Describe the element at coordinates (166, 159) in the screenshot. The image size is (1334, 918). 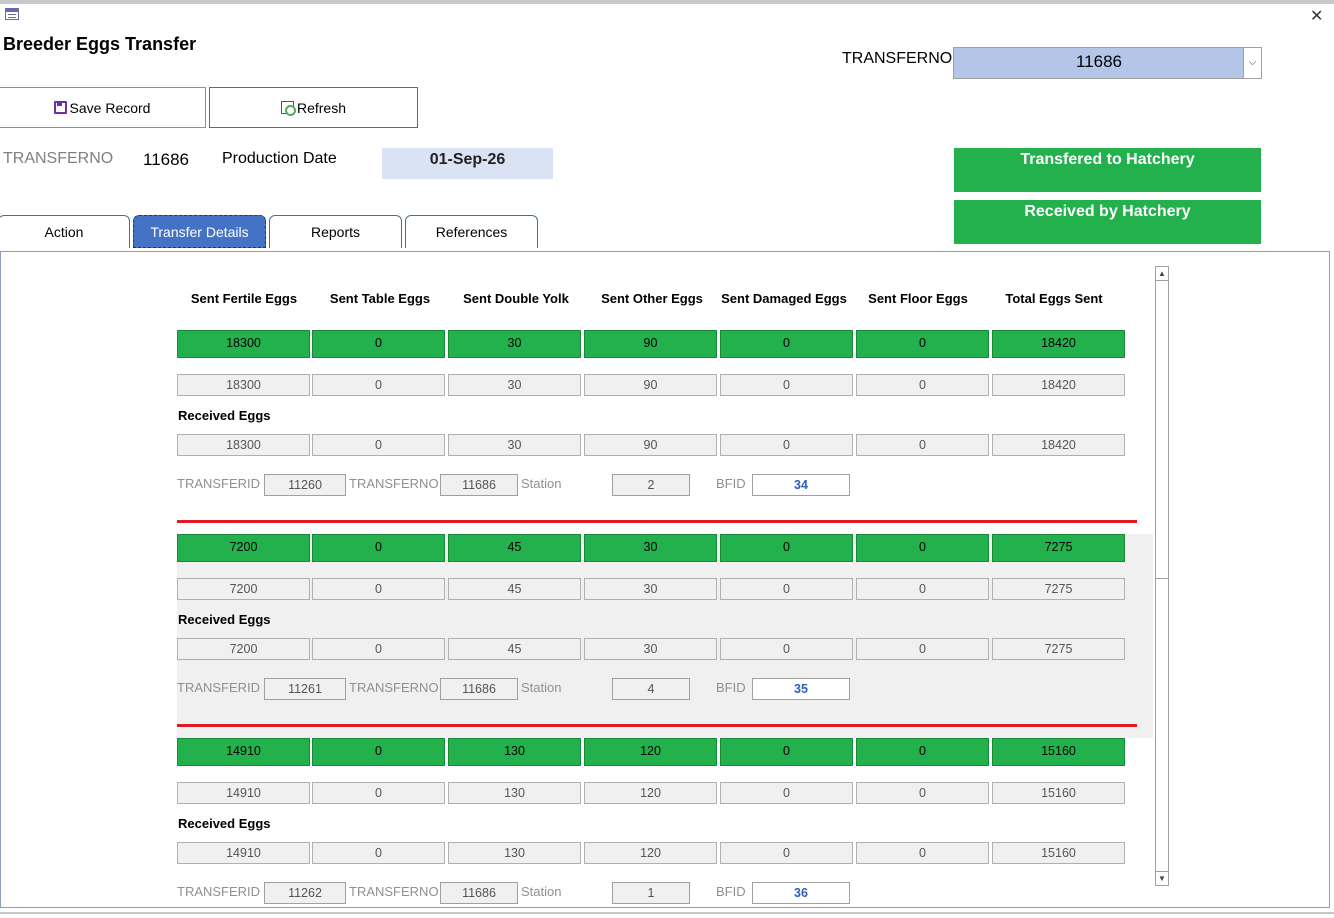
I see `transferno-field-value: 11686` at that location.